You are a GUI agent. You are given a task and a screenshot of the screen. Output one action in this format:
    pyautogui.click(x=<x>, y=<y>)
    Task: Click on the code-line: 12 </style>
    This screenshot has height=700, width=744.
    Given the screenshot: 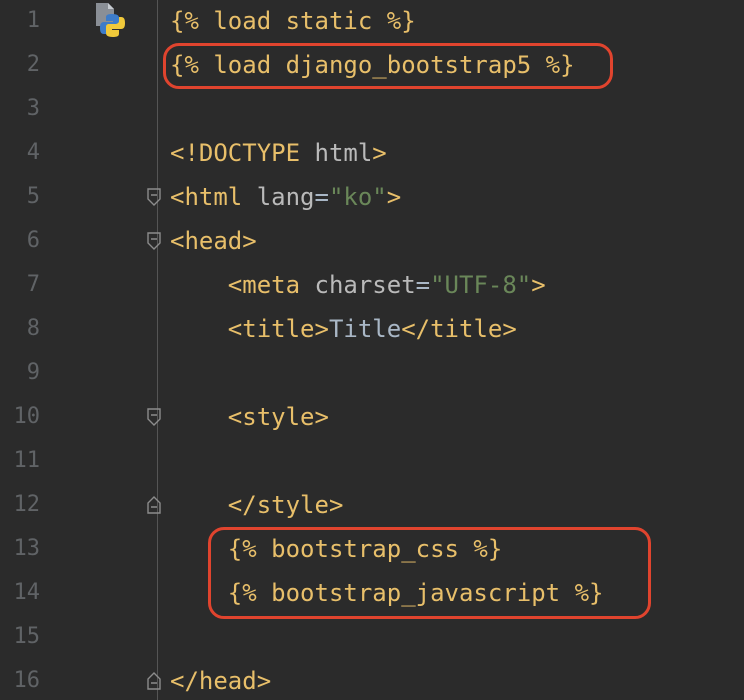 What is the action you would take?
    pyautogui.click(x=372, y=505)
    